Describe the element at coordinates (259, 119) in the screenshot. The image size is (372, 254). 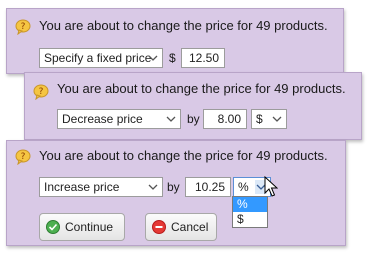
I see `unit-value: $` at that location.